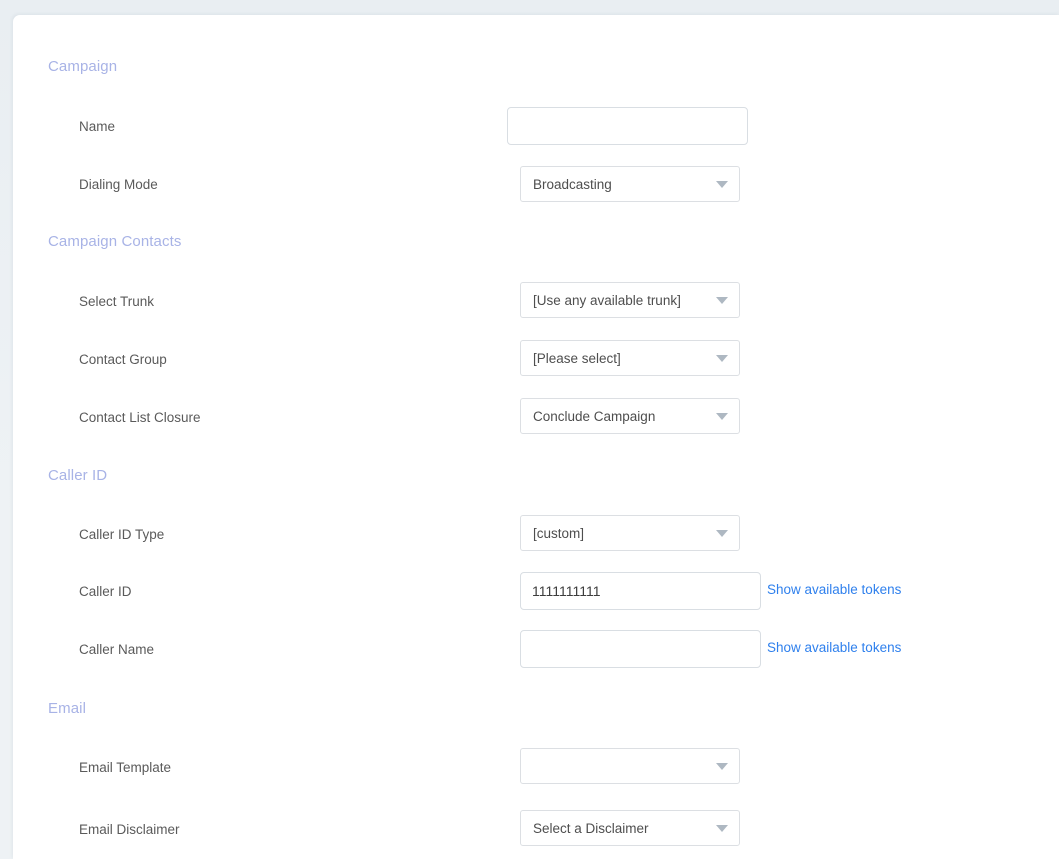 This screenshot has height=859, width=1059. I want to click on control-caller-id, so click(640, 591).